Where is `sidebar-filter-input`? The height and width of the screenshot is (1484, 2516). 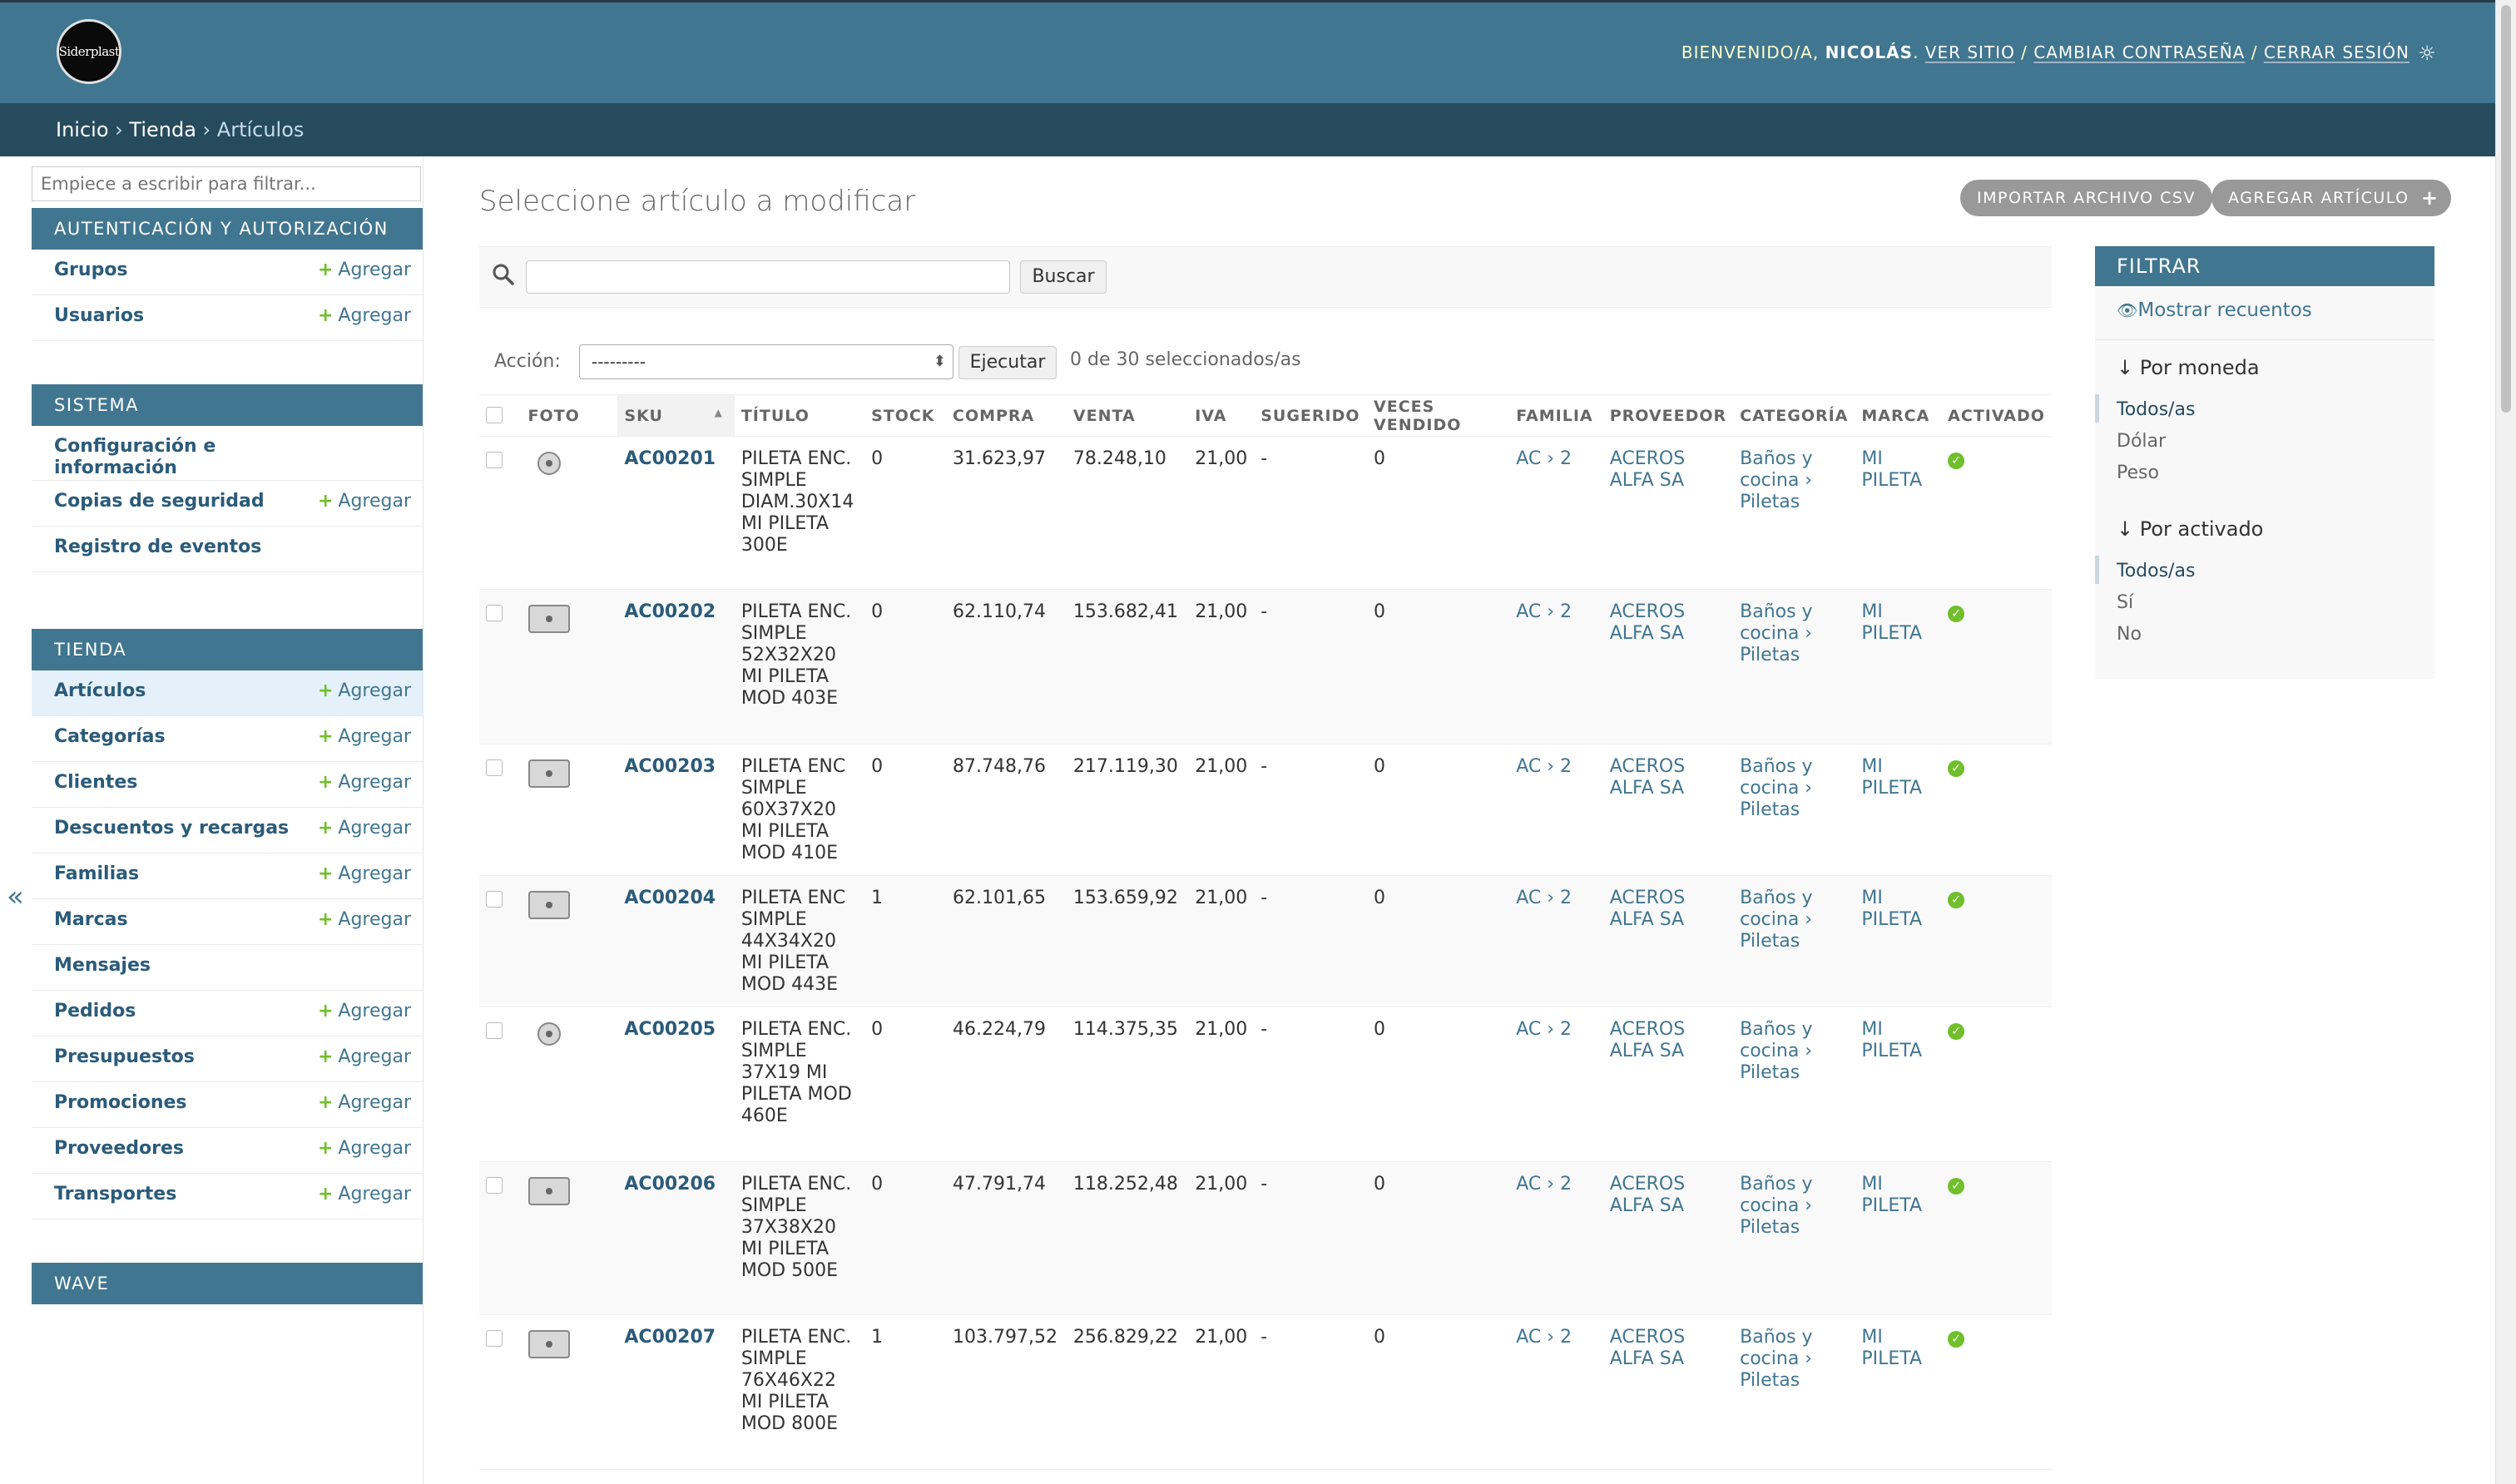
sidebar-filter-input is located at coordinates (227, 183).